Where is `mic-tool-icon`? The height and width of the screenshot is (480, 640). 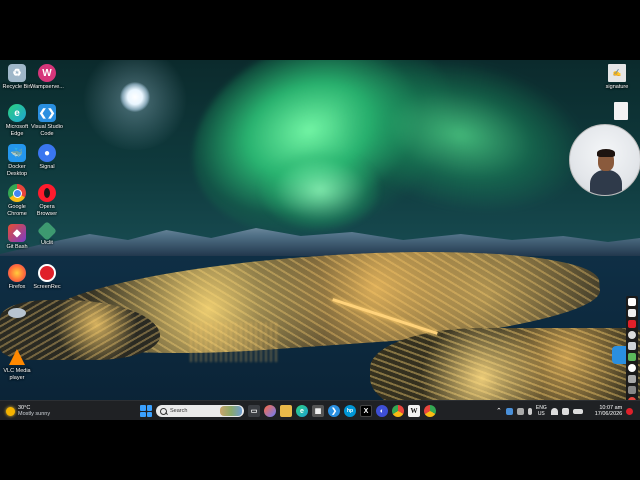 mic-tool-icon is located at coordinates (632, 357).